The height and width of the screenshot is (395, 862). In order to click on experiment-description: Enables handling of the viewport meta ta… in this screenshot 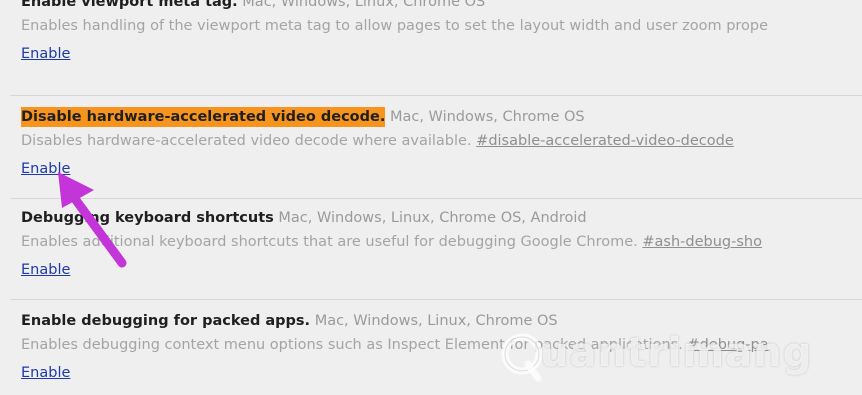, I will do `click(395, 26)`.